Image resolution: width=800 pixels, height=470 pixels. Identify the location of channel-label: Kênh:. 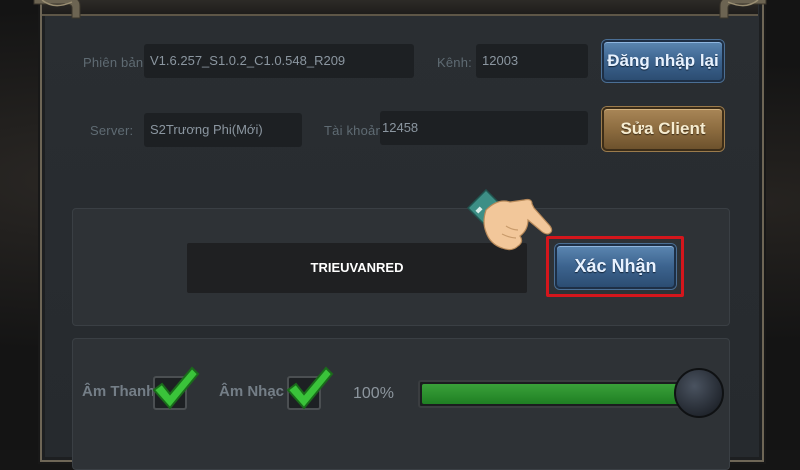
(454, 62).